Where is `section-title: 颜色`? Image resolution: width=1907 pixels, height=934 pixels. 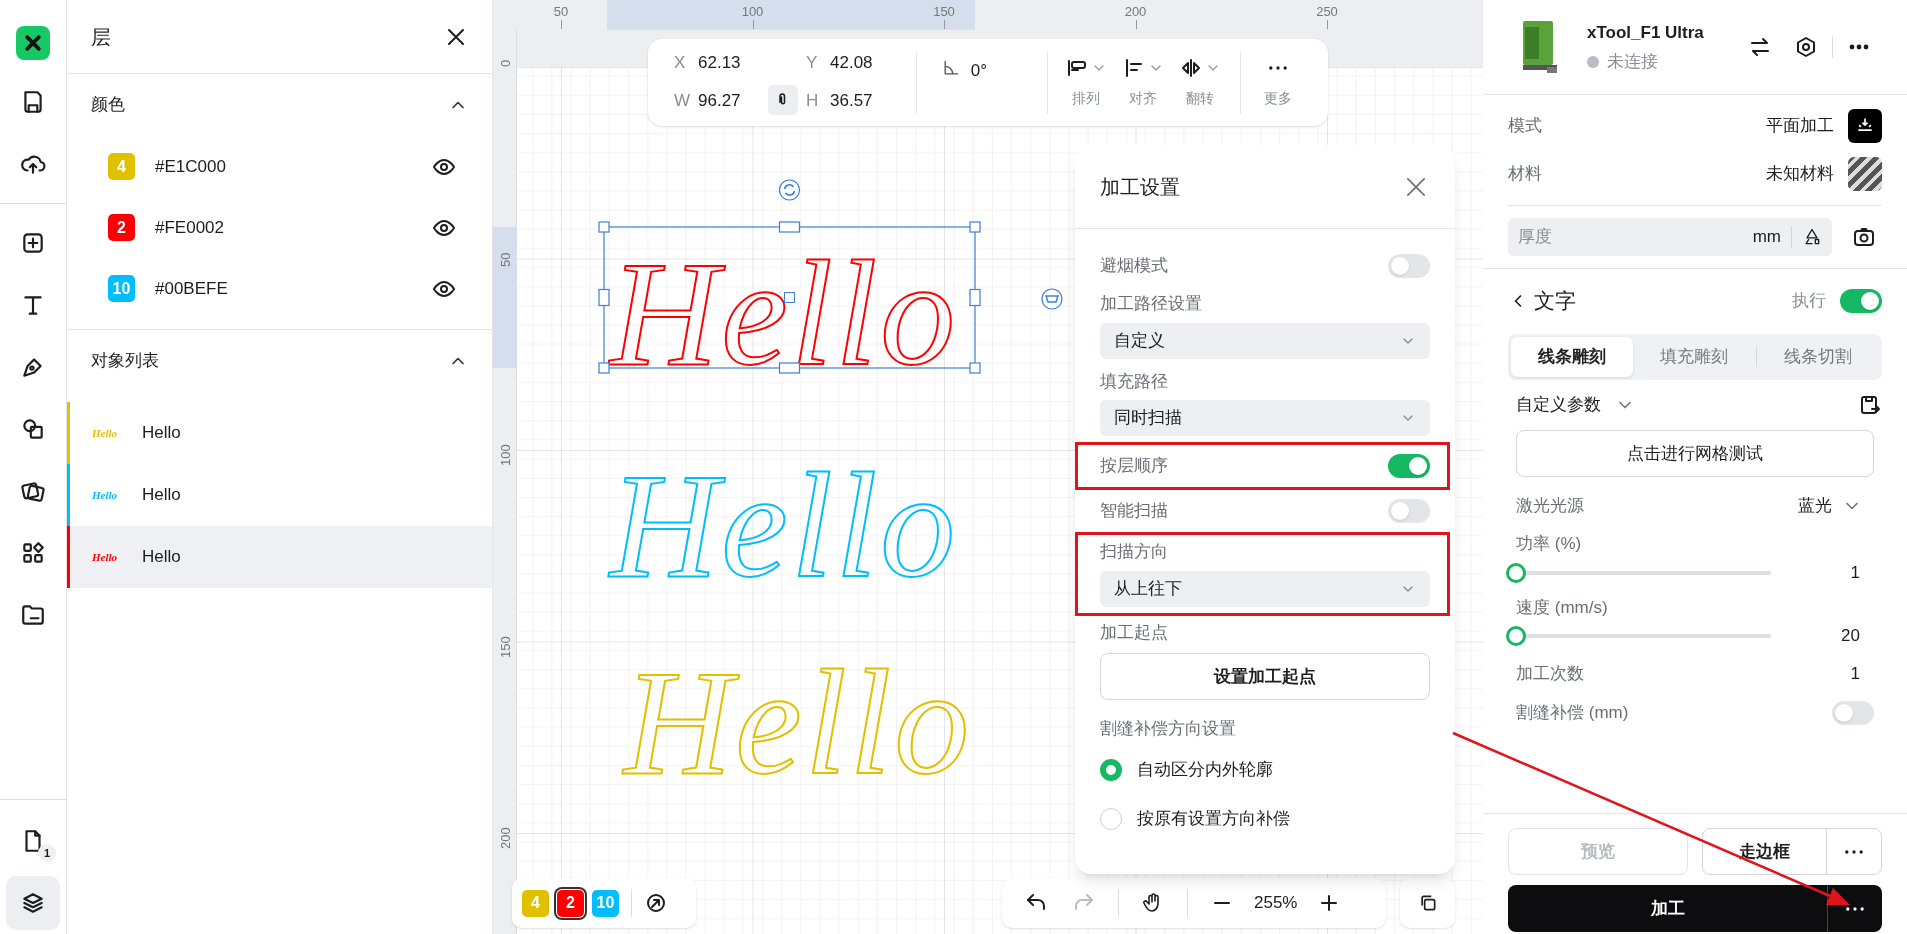 section-title: 颜色 is located at coordinates (108, 105).